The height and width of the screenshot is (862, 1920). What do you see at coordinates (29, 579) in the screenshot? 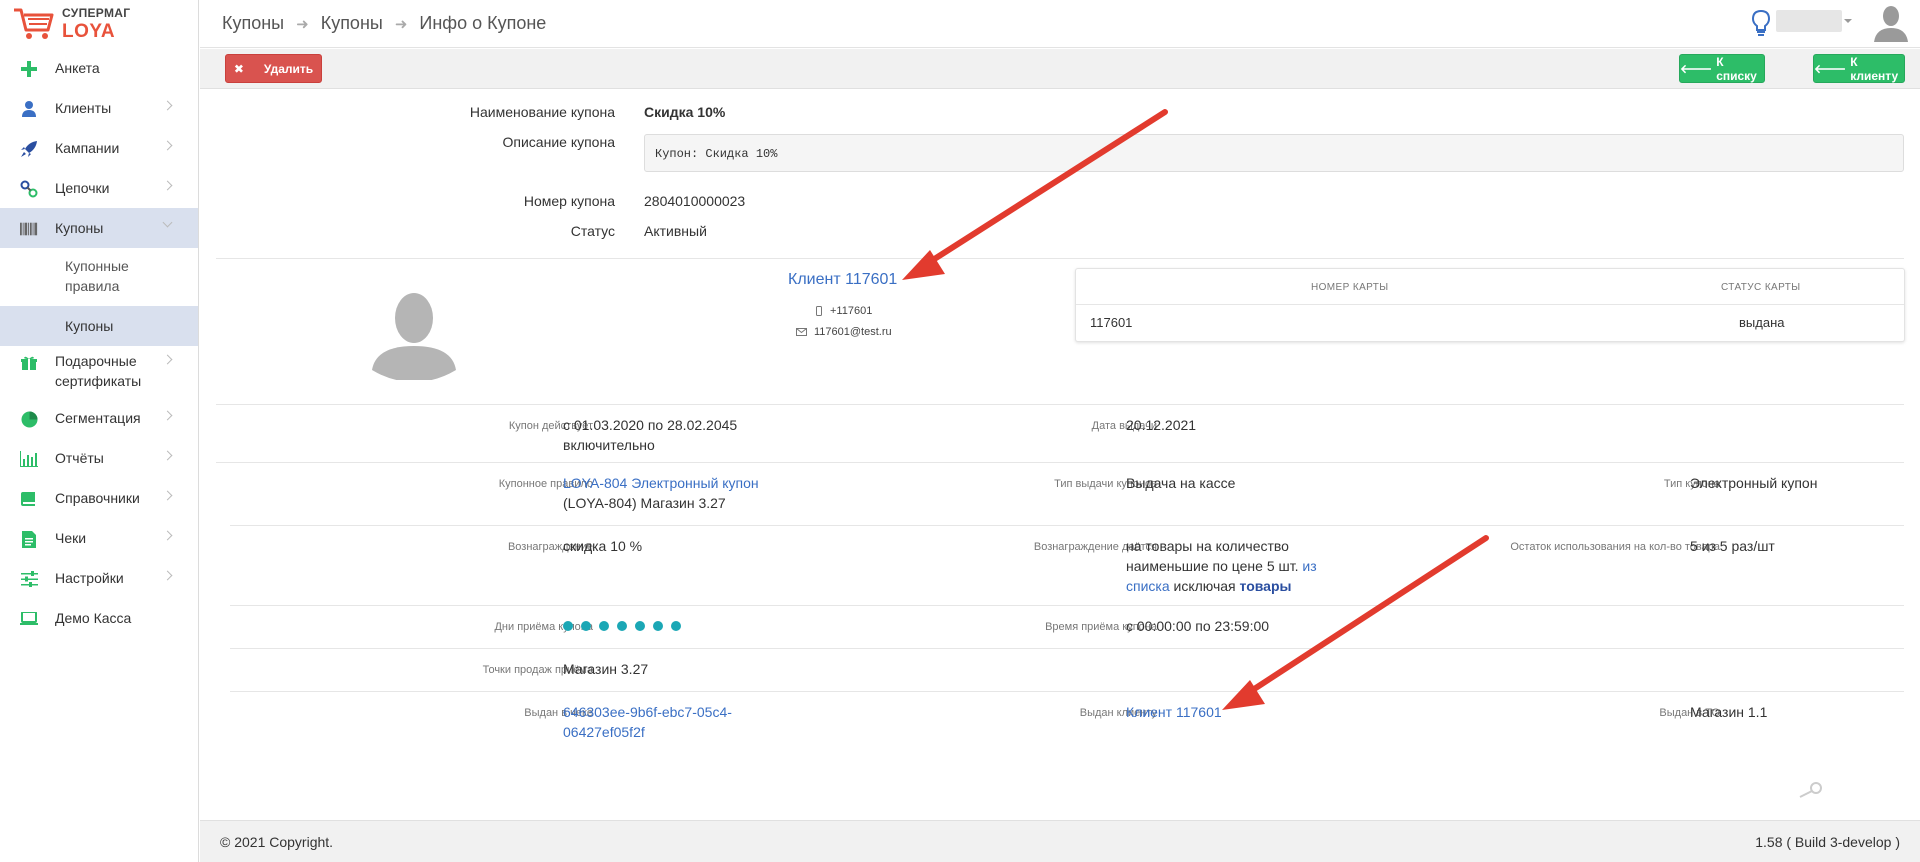
I see `sliders-icon` at bounding box center [29, 579].